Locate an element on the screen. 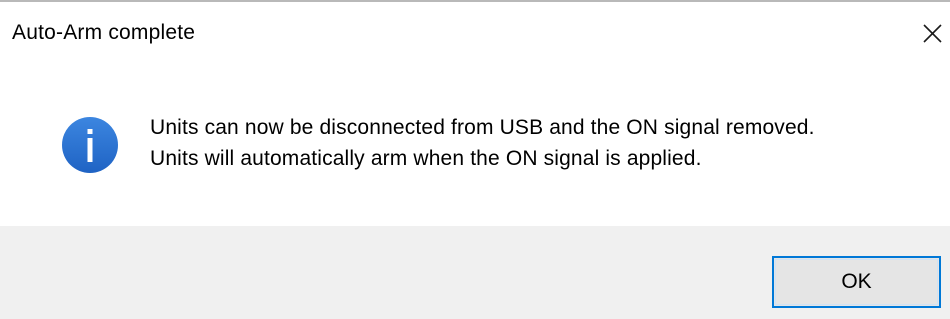 This screenshot has height=319, width=950. ok-button-label: OK is located at coordinates (856, 281).